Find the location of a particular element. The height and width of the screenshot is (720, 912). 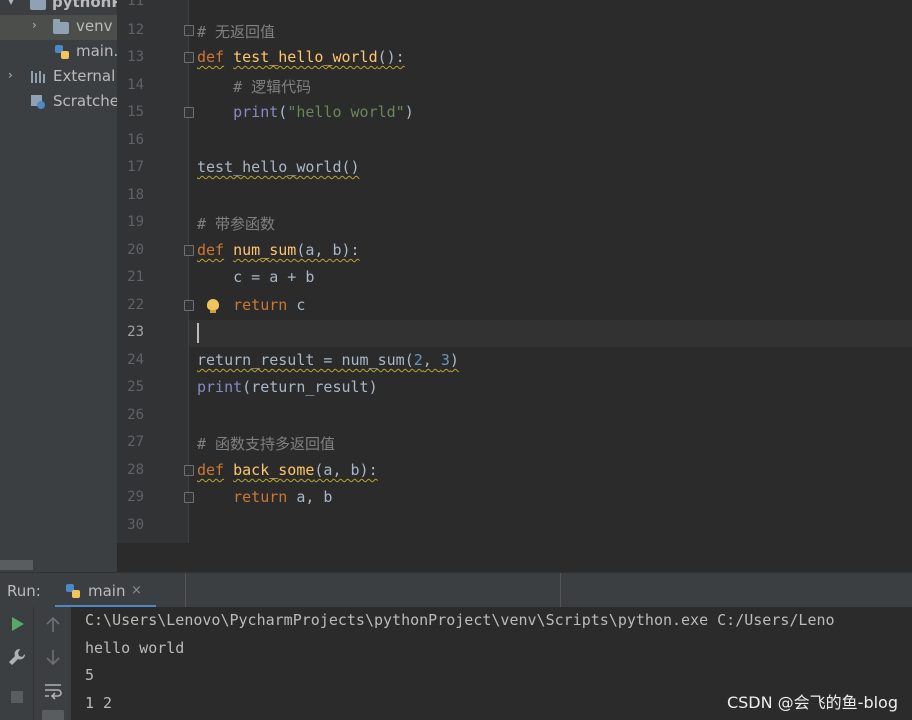

current-line-highlight is located at coordinates (550, 333).